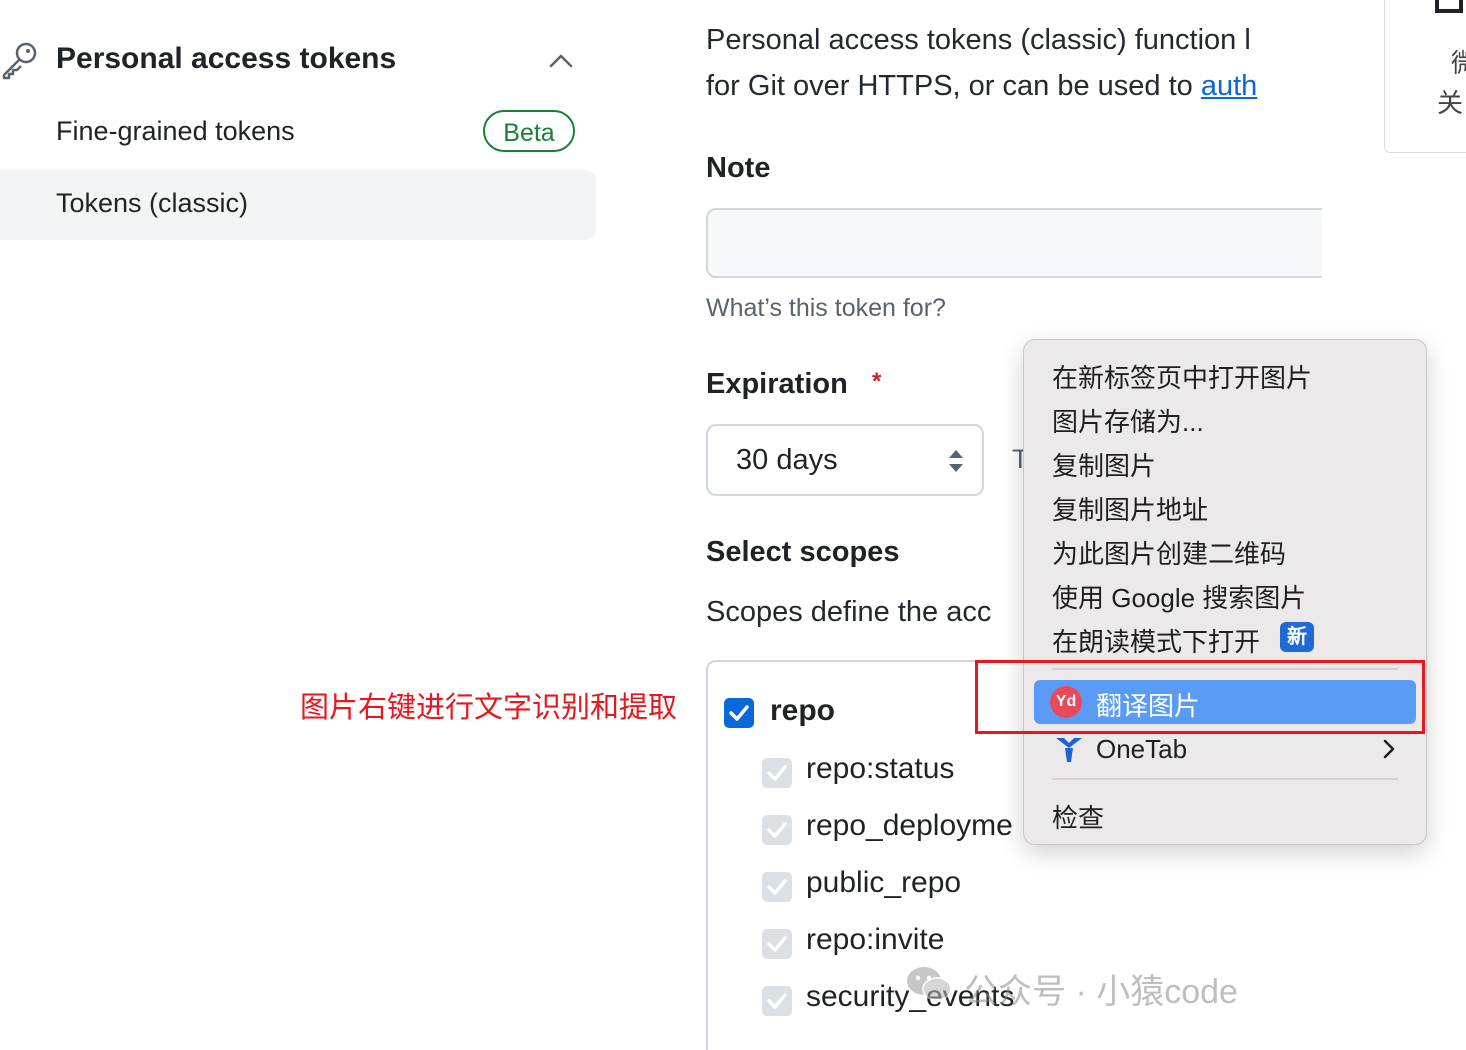  What do you see at coordinates (1200, 697) in the screenshot?
I see `annotation-highlight-box` at bounding box center [1200, 697].